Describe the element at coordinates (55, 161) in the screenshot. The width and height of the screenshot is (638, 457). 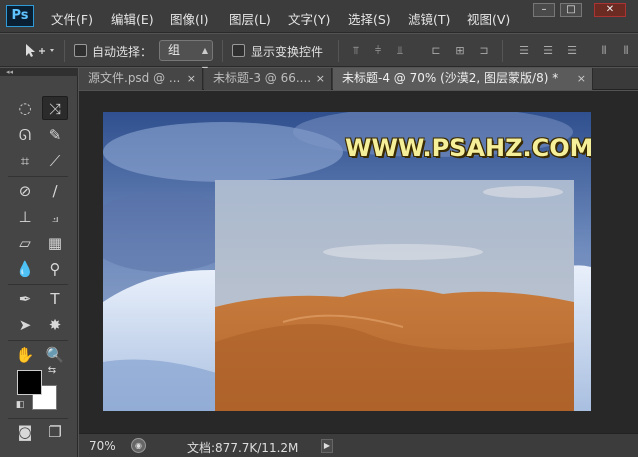
I see `eyedropper-tool-icon: ⟋` at that location.